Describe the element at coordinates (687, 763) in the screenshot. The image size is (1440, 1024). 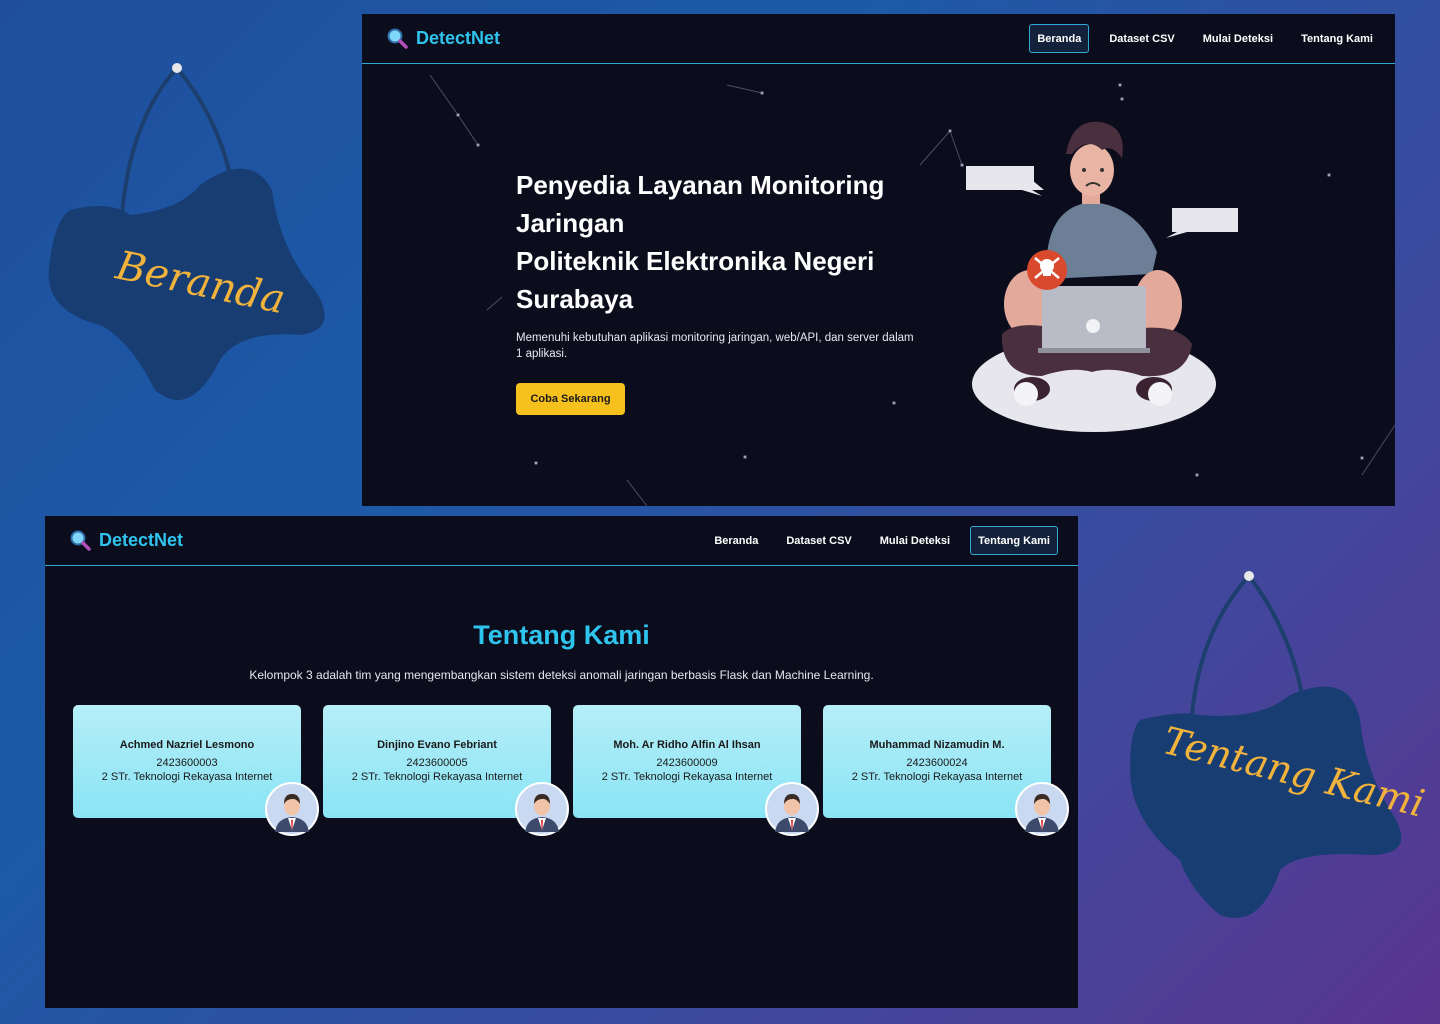
I see `member-nim: 2423600009` at that location.